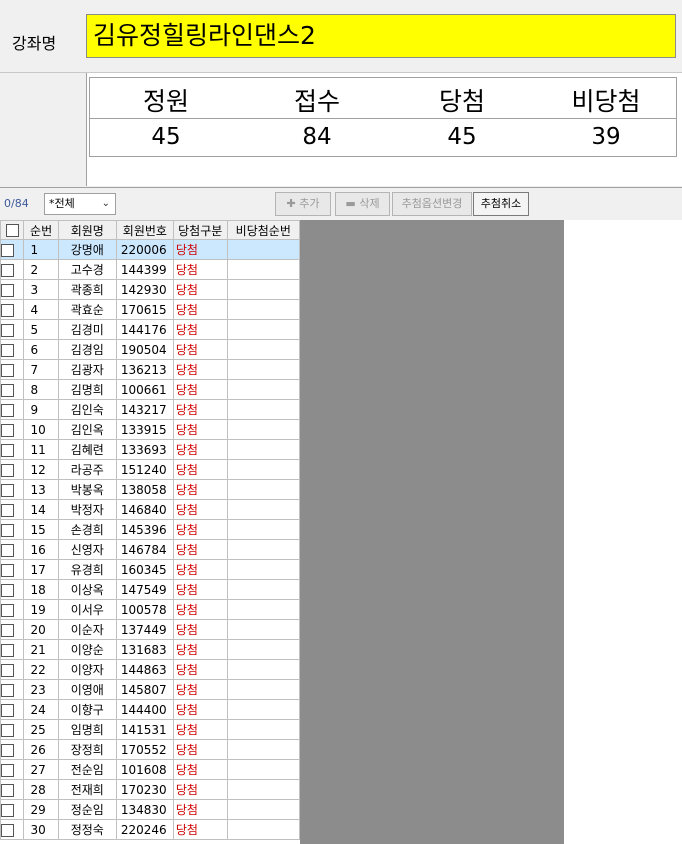 The height and width of the screenshot is (844, 682). I want to click on change-draw-option-button: 추첨옵션변경, so click(432, 204).